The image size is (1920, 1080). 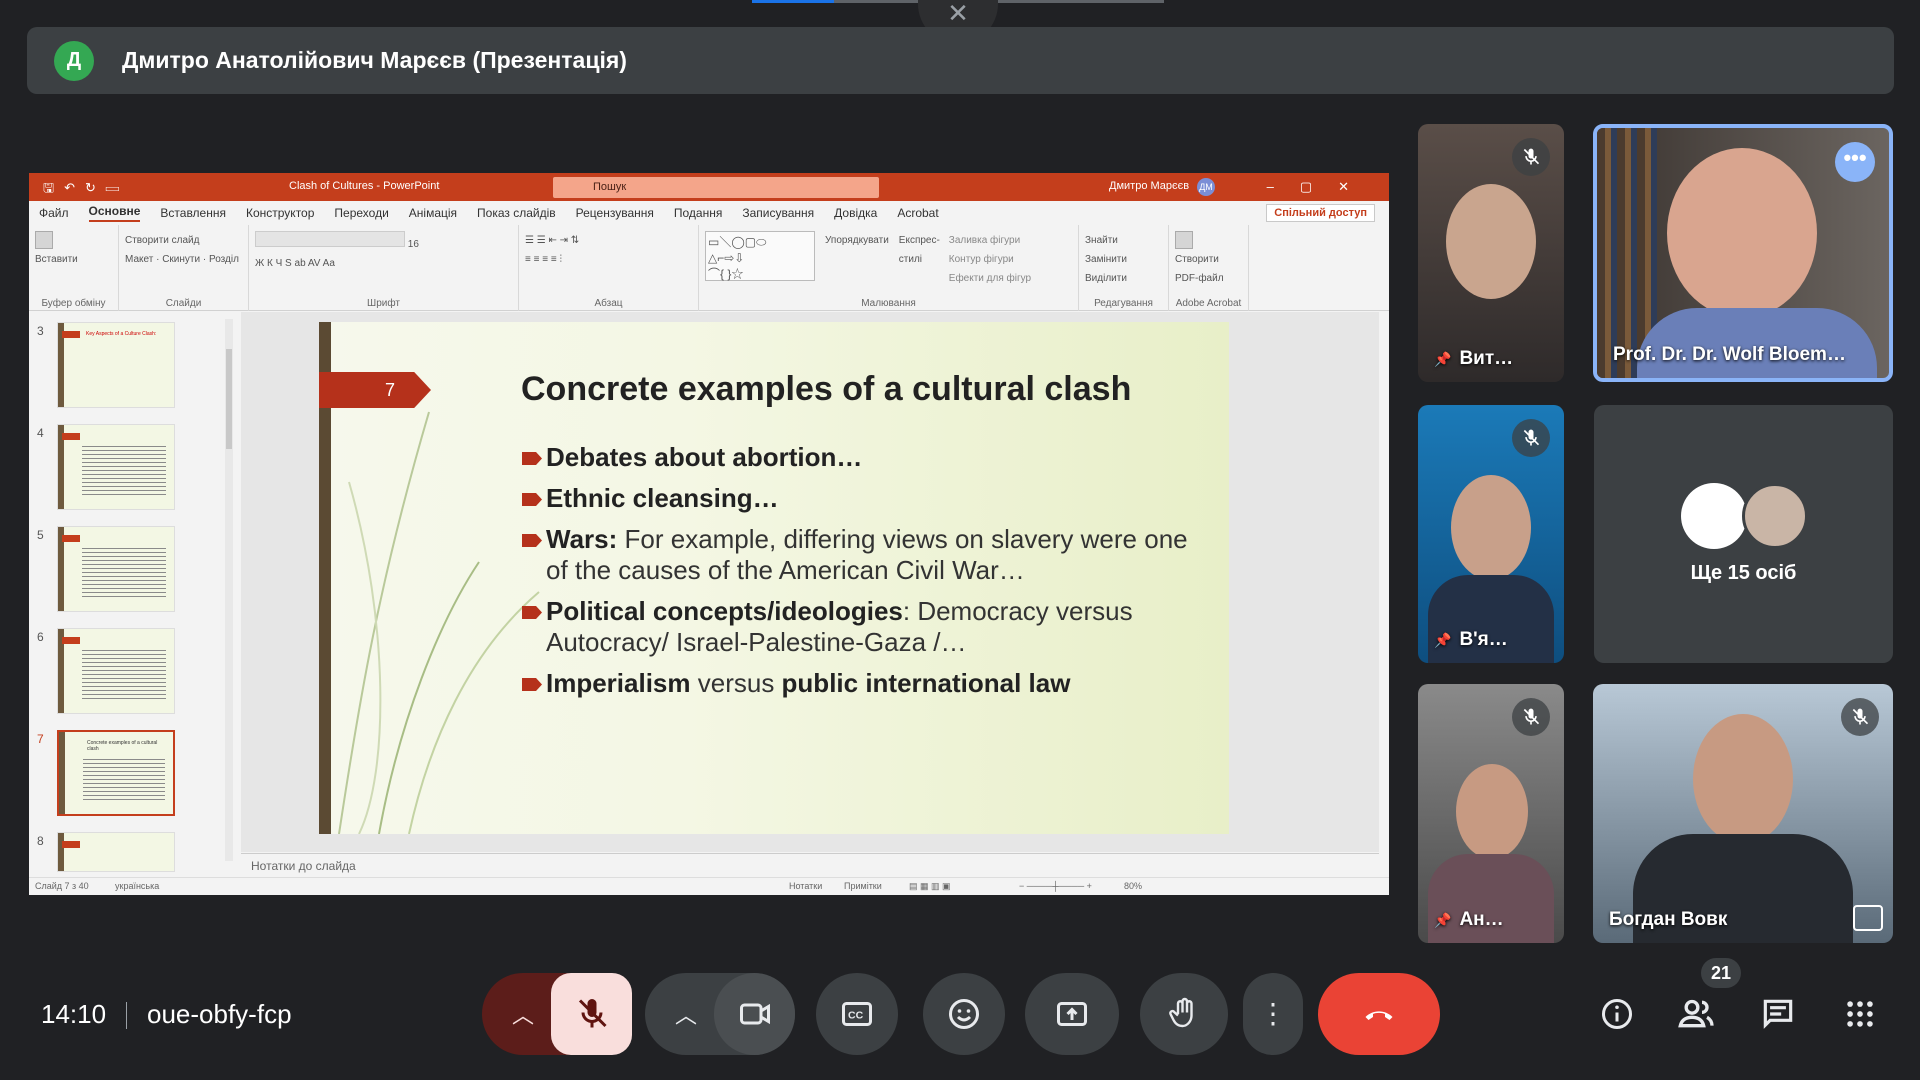 I want to click on tab-animations: Анімація, so click(x=433, y=213).